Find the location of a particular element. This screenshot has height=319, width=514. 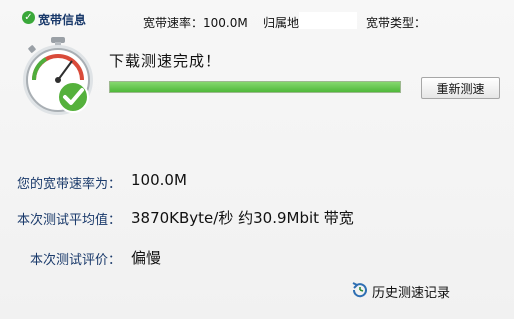

evaluation-label: 本次测试评价： is located at coordinates (75, 260).